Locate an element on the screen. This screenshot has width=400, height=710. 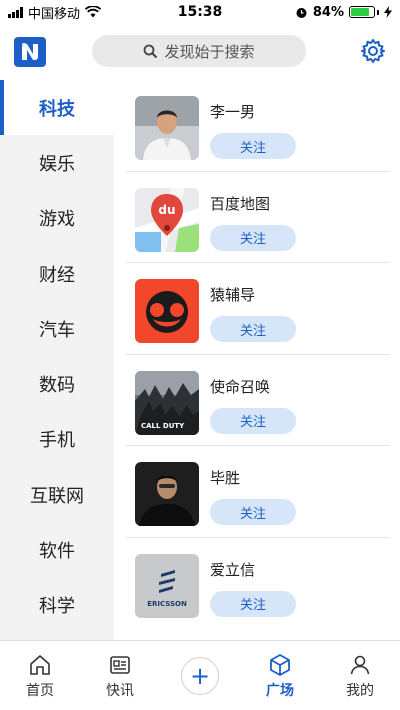
category-item-entertainment: 娱乐 is located at coordinates (57, 162).